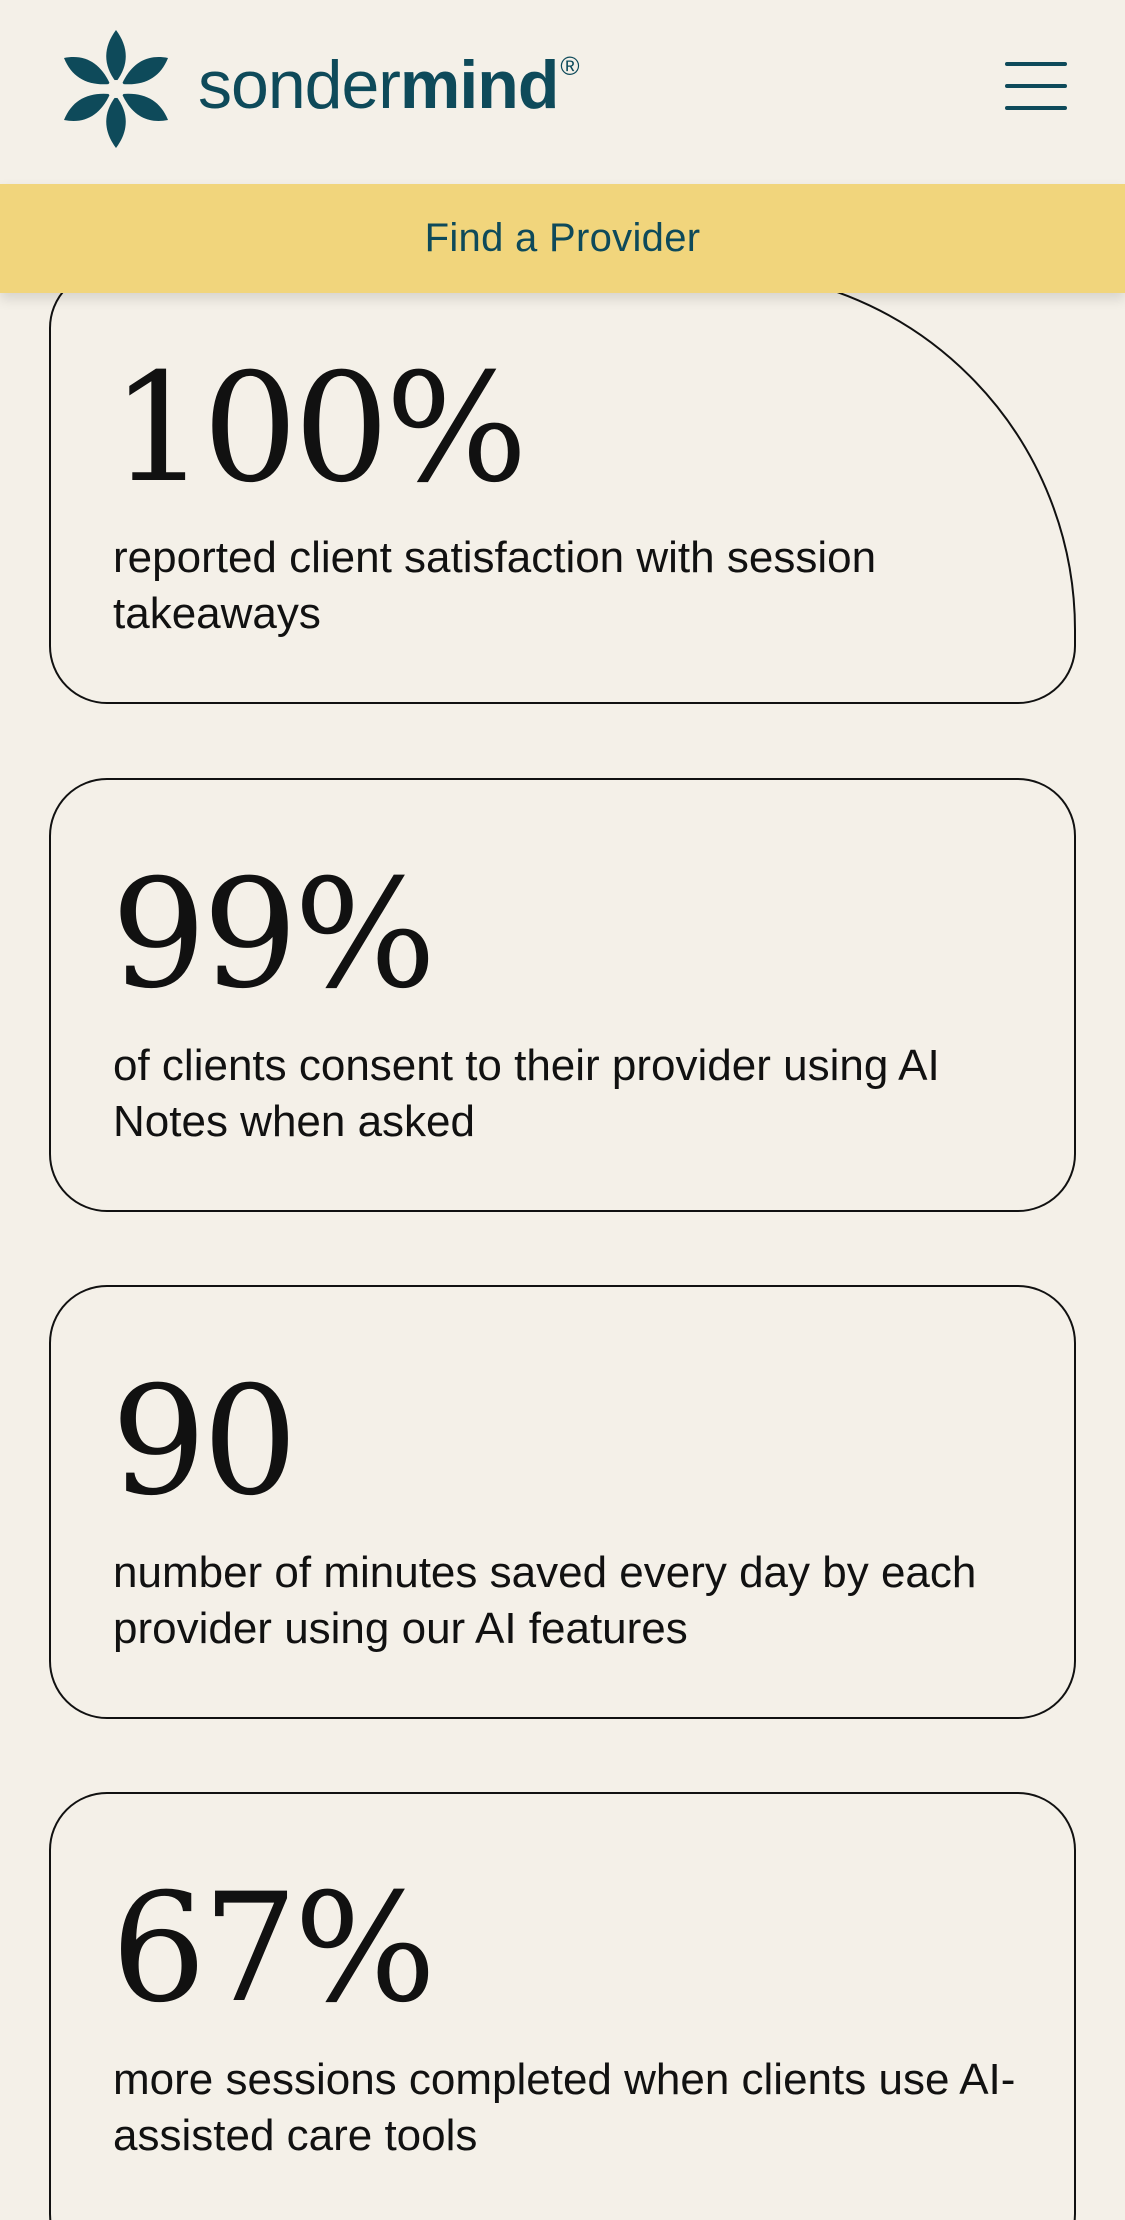  I want to click on site-header: sondermind®, so click(562, 92).